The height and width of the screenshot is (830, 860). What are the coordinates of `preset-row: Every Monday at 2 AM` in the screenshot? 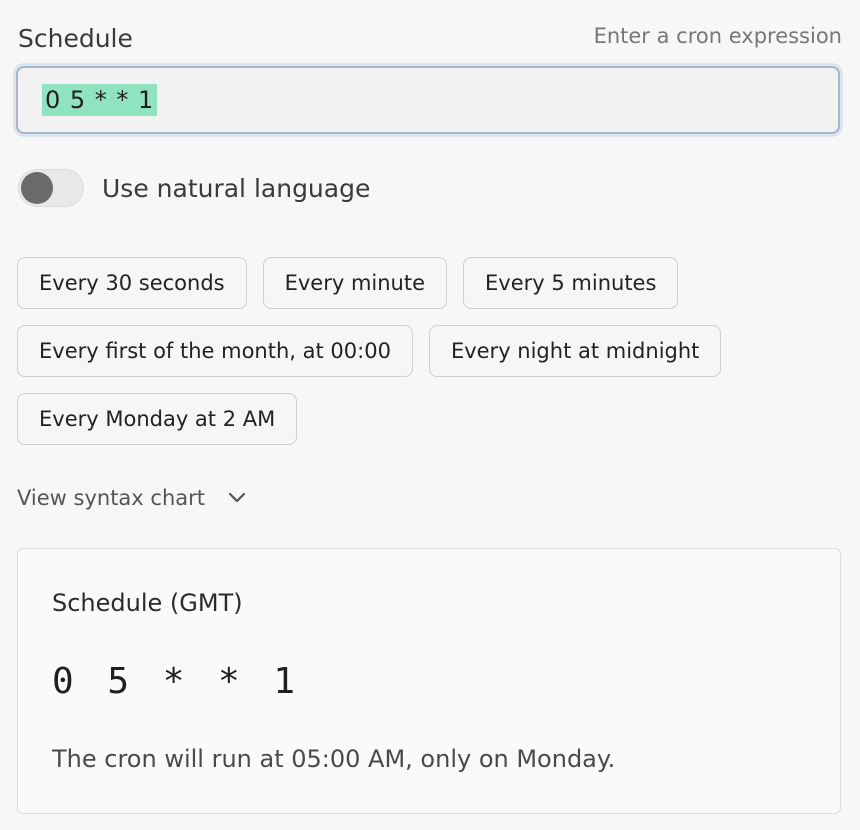 It's located at (397, 419).